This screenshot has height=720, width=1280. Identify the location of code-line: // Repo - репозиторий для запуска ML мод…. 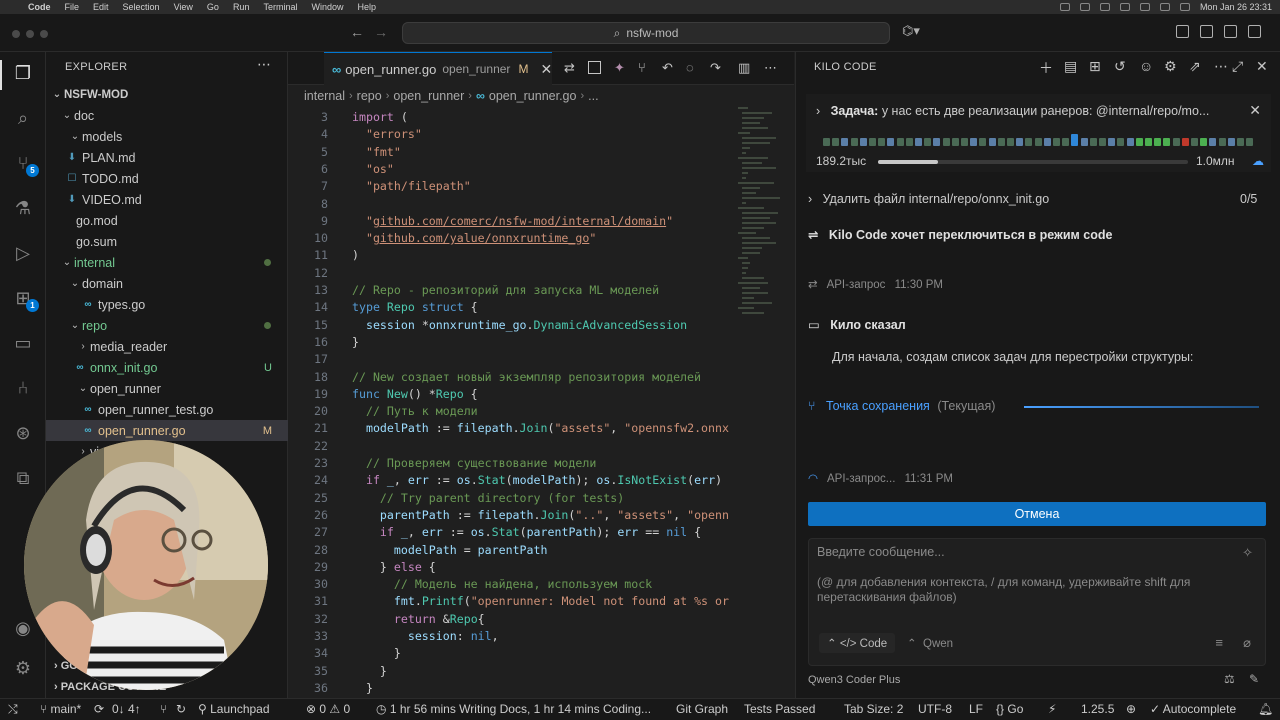
(505, 290).